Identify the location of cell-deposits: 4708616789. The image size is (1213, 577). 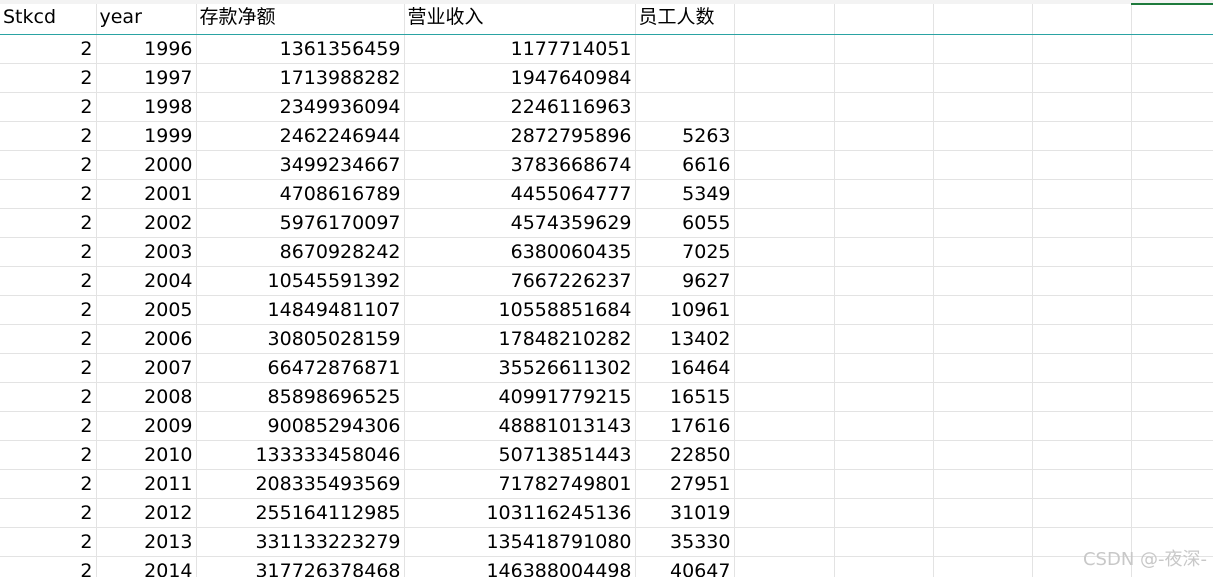
(300, 194).